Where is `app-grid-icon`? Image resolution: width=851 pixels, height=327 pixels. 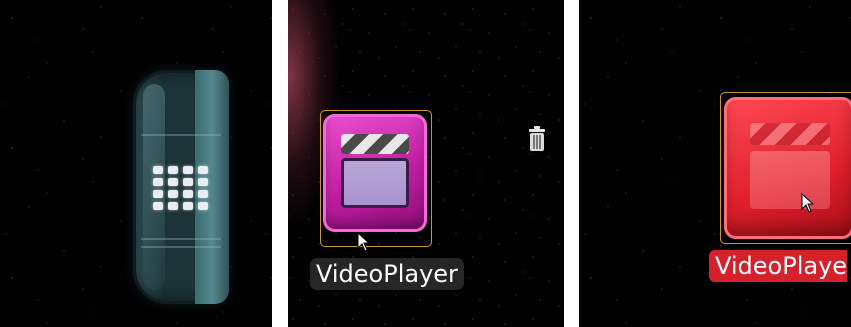
app-grid-icon is located at coordinates (182, 189).